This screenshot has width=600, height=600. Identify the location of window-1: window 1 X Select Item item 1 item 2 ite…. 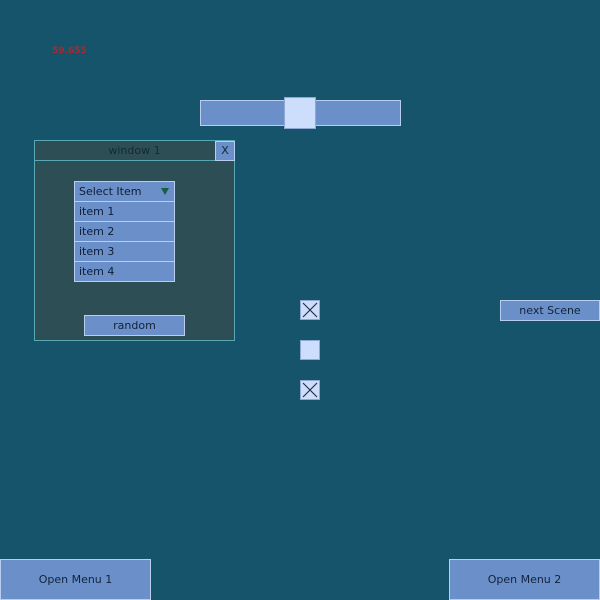
(134, 240).